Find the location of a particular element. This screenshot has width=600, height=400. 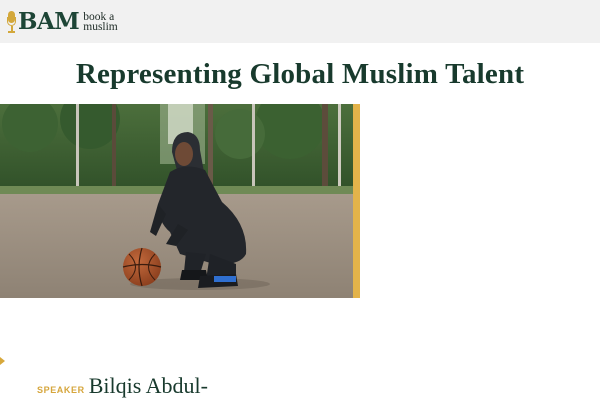

carousel-arrow-icon is located at coordinates (2, 361).